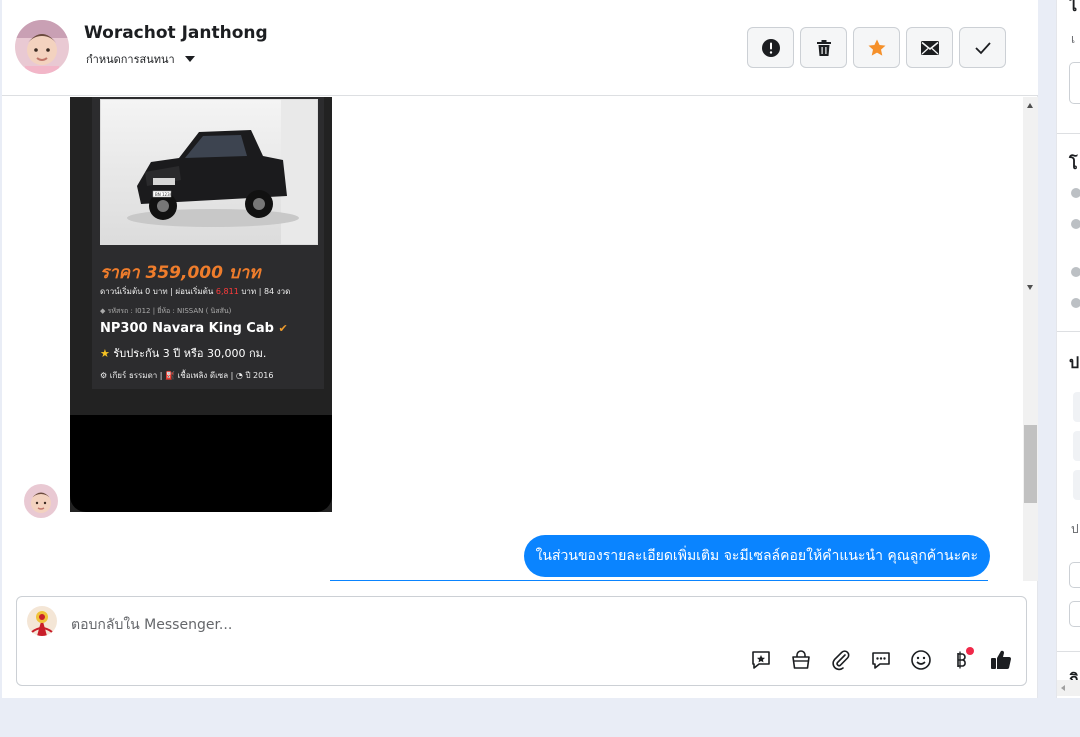 Image resolution: width=1080 pixels, height=737 pixels. I want to click on assign-conversation-dropdown: กำหนดการสนทนา, so click(140, 59).